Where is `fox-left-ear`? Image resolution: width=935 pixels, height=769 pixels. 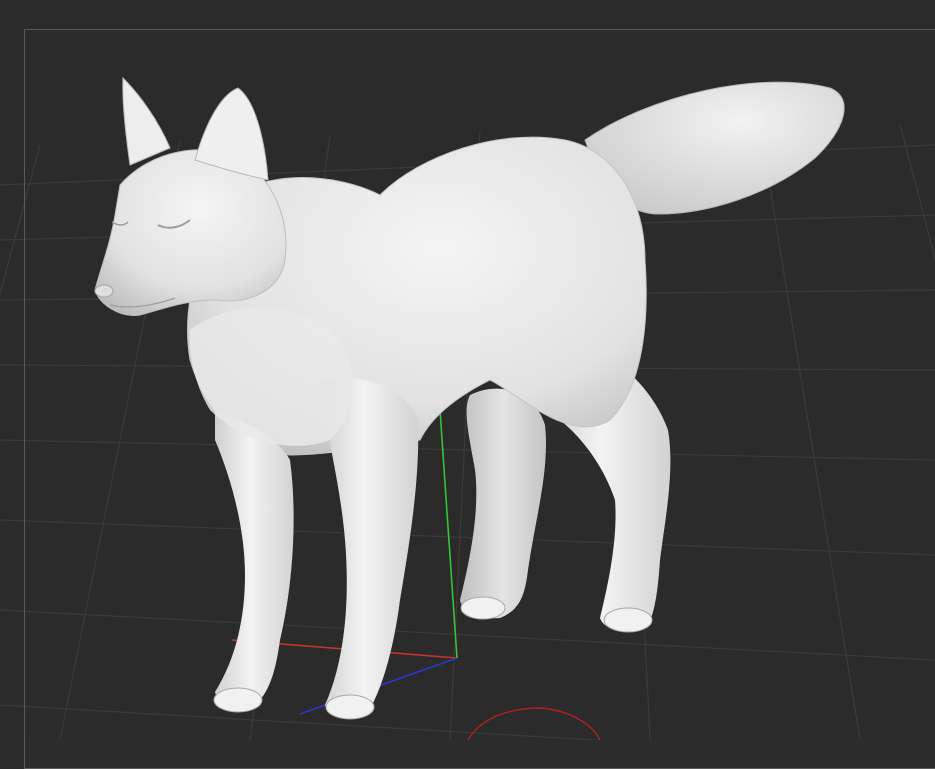
fox-left-ear is located at coordinates (146, 121).